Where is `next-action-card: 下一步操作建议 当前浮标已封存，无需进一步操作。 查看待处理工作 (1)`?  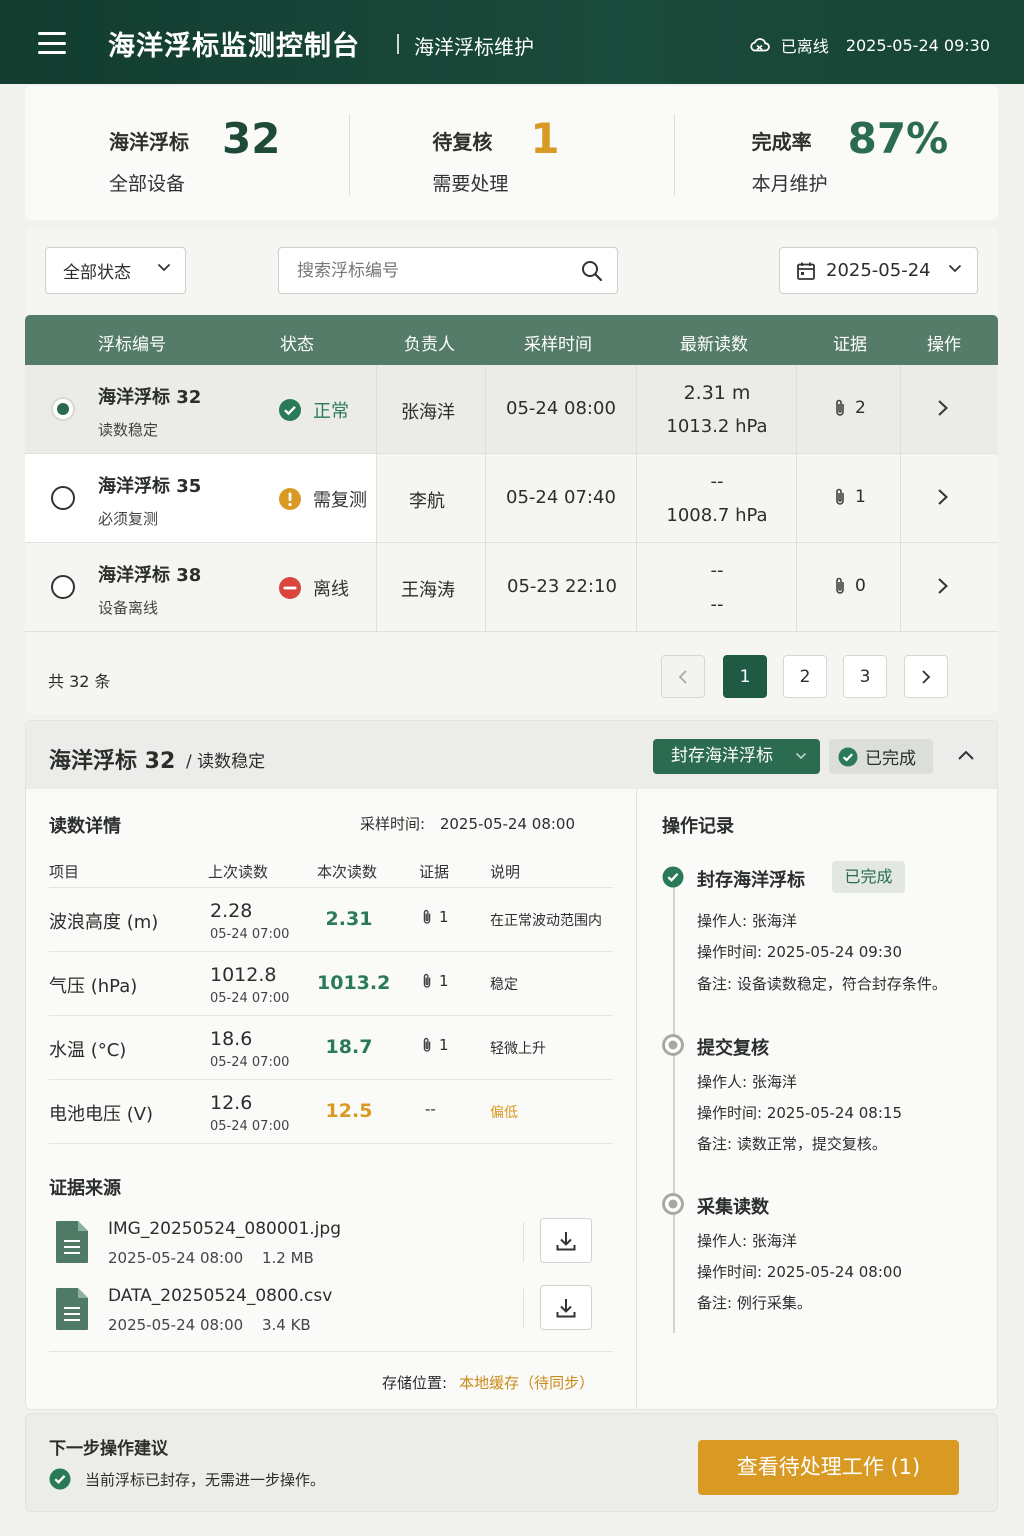 next-action-card: 下一步操作建议 当前浮标已封存，无需进一步操作。 查看待处理工作 (1) is located at coordinates (511, 1462).